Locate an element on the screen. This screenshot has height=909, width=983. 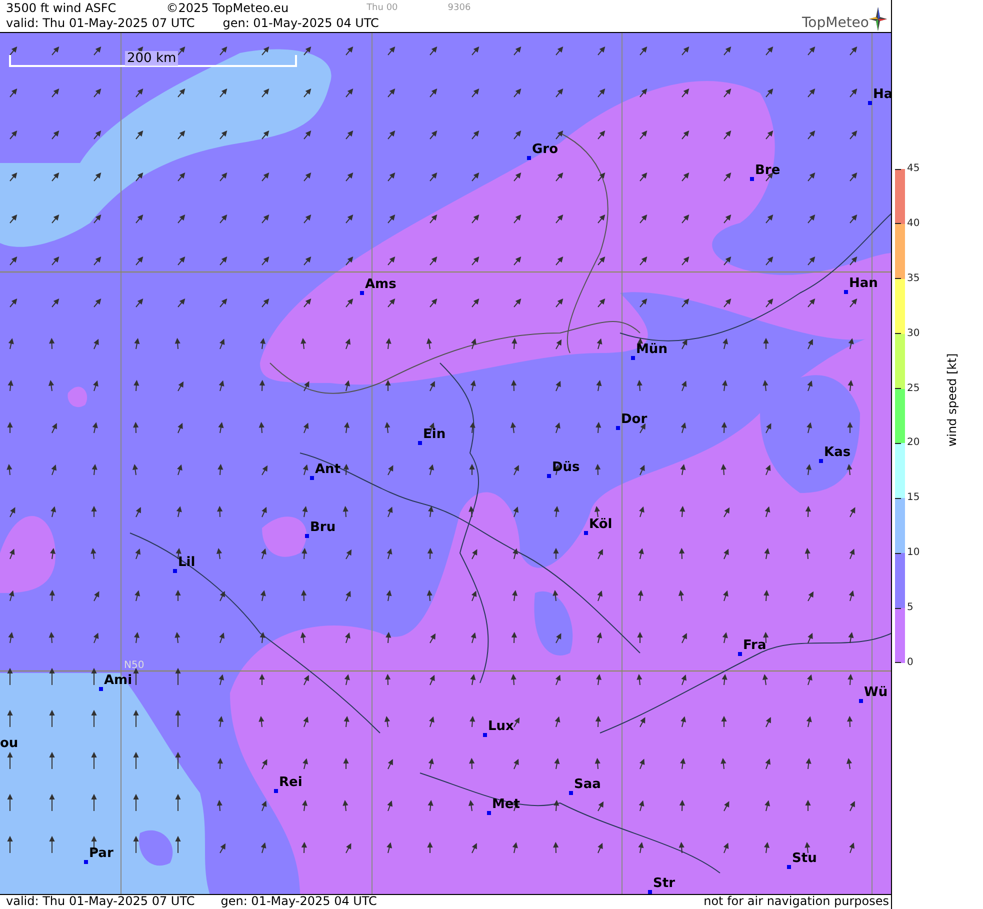
city-label: Bru is located at coordinates (323, 527).